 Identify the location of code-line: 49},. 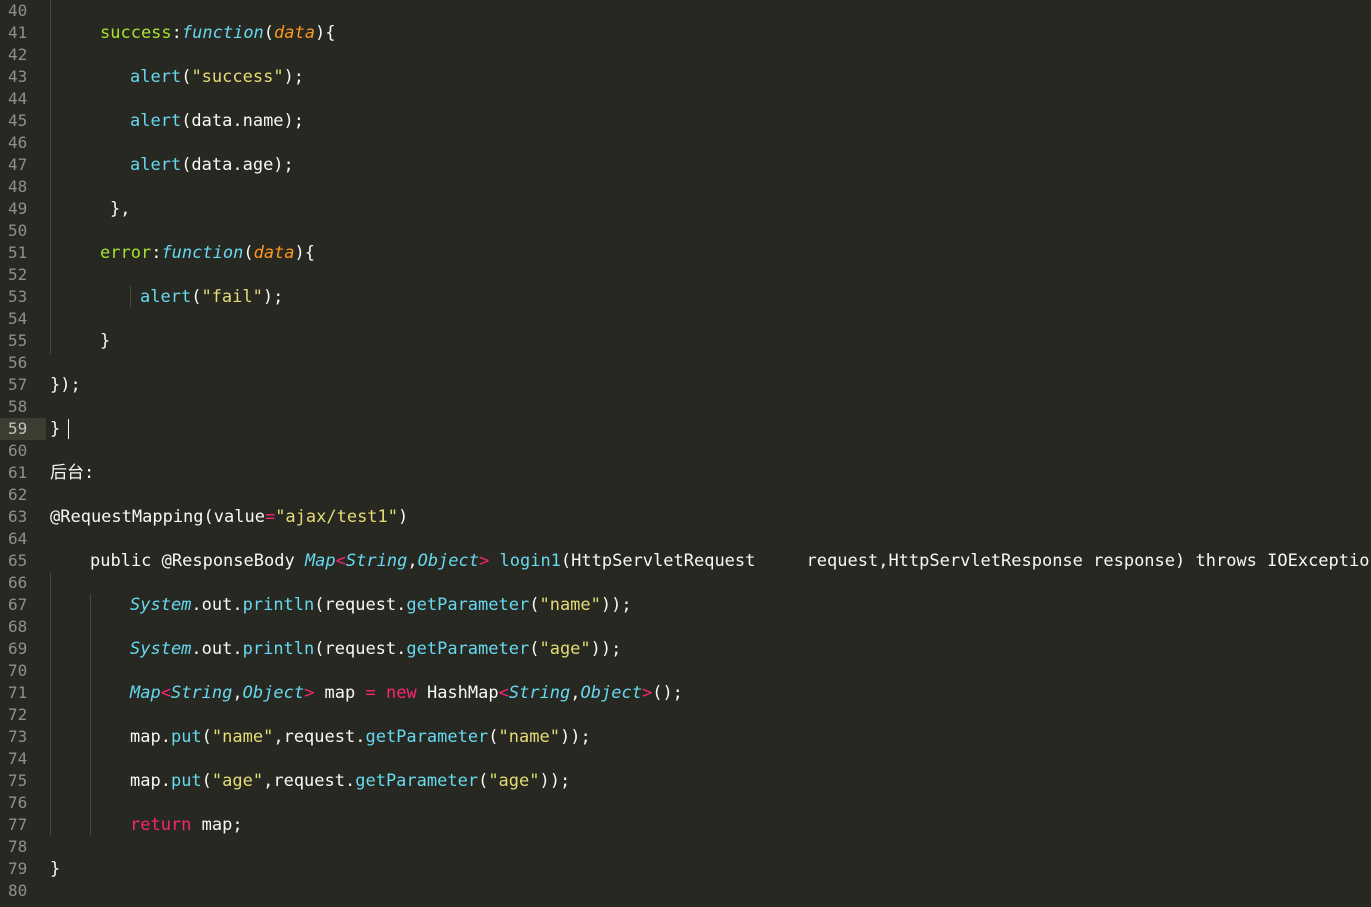
(685, 209).